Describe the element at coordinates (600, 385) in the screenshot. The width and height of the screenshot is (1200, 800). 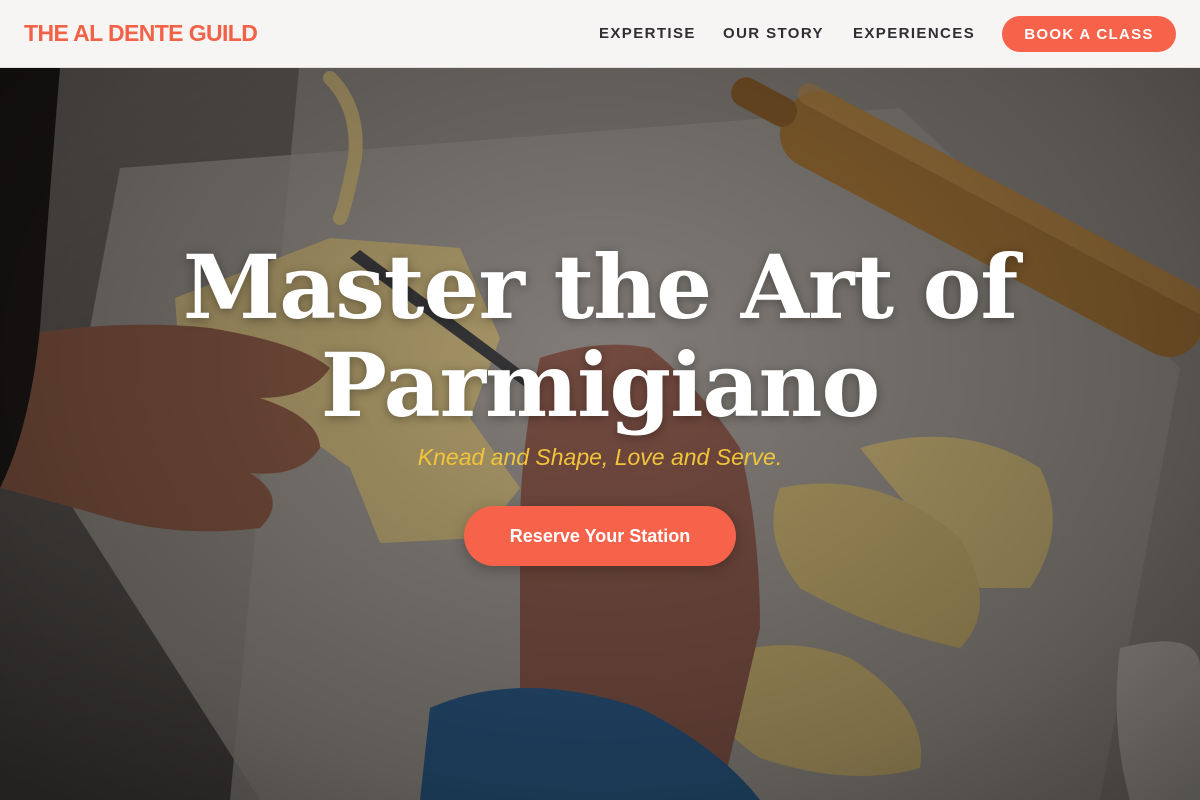
I see `hero-title-line-2: Parmigiano` at that location.